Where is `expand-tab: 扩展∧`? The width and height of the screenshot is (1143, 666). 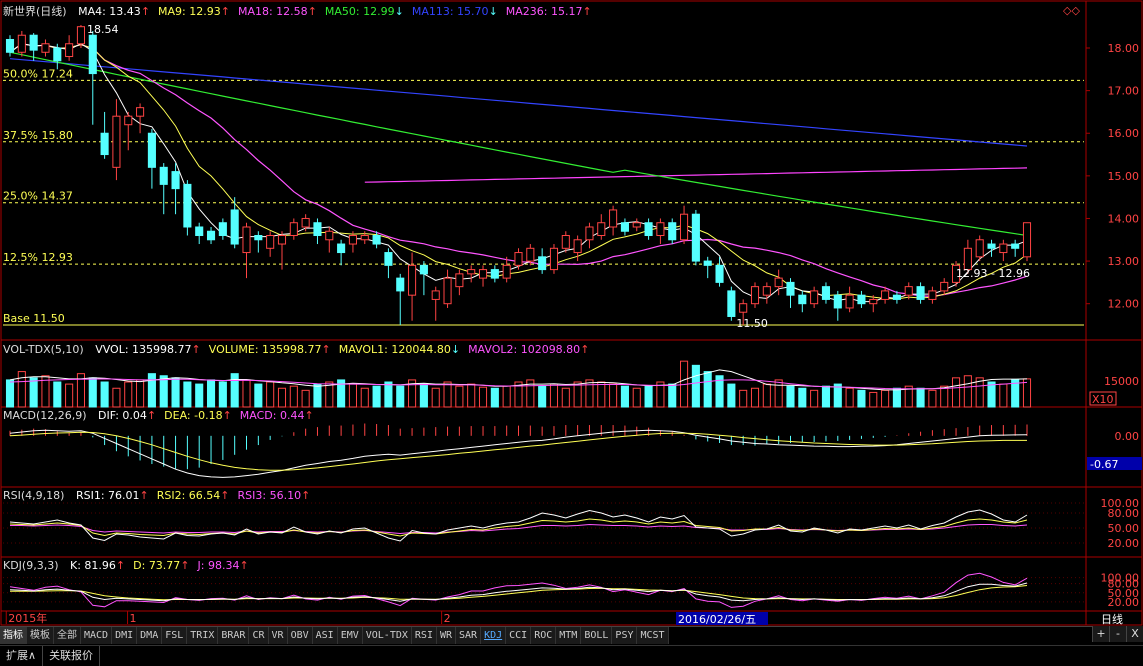
expand-tab: 扩展∧ is located at coordinates (22, 656).